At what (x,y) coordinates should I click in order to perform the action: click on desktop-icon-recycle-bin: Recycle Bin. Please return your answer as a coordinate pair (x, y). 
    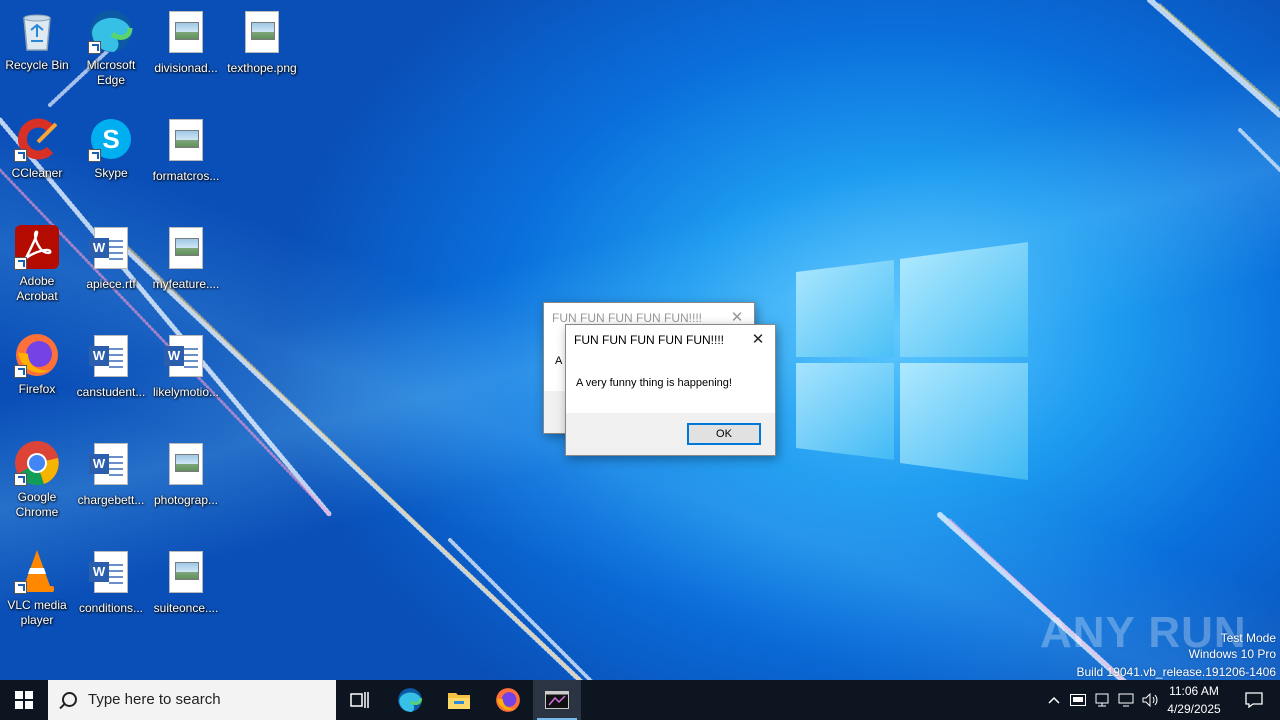
    Looking at the image, I should click on (37, 40).